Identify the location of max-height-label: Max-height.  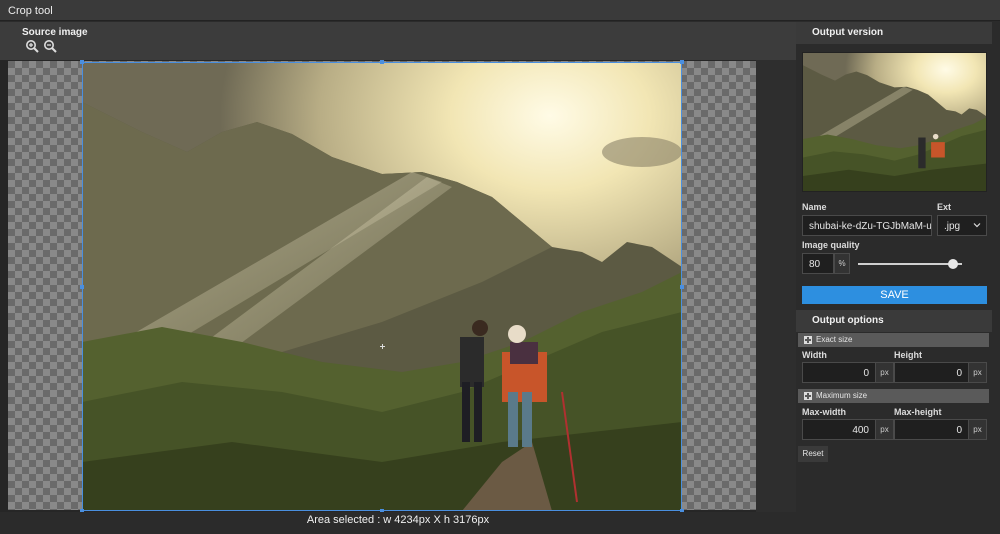
(918, 412).